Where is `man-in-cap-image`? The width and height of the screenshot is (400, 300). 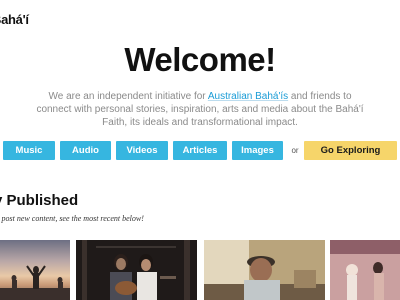
man-in-cap-image is located at coordinates (264, 270).